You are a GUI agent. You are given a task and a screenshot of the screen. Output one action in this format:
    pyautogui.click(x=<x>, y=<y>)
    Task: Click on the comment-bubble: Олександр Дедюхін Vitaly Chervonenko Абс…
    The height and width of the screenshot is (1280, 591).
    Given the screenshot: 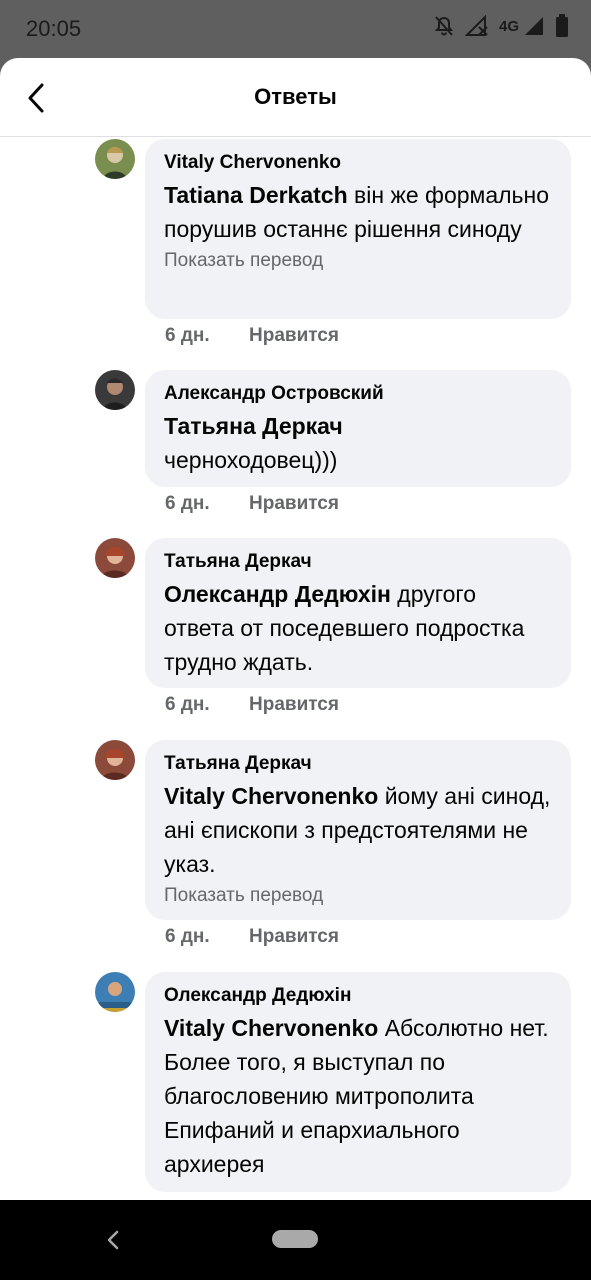 What is the action you would take?
    pyautogui.click(x=358, y=1082)
    